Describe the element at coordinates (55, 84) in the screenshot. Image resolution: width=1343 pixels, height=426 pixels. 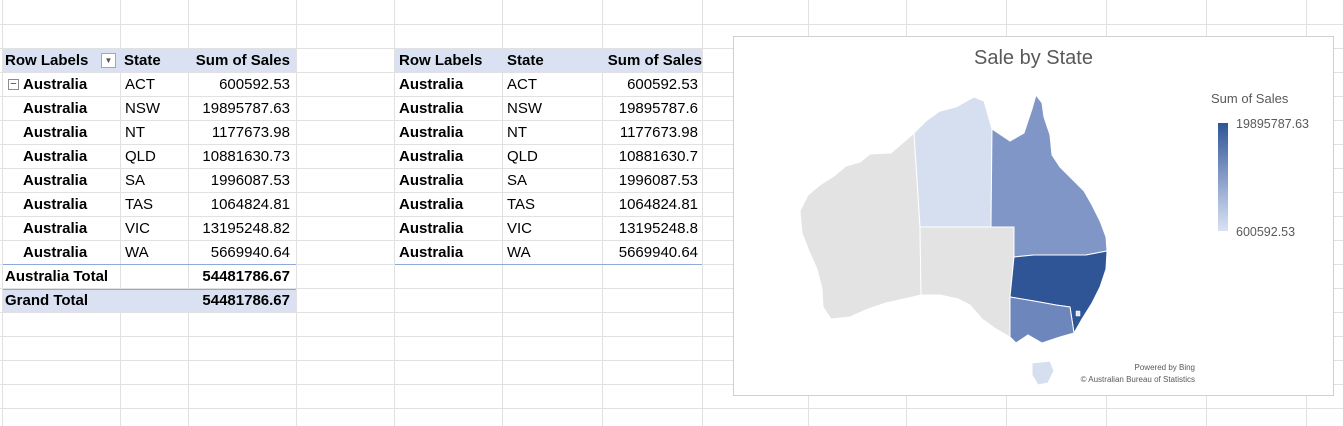
I see `pivot-group-label: Australia` at that location.